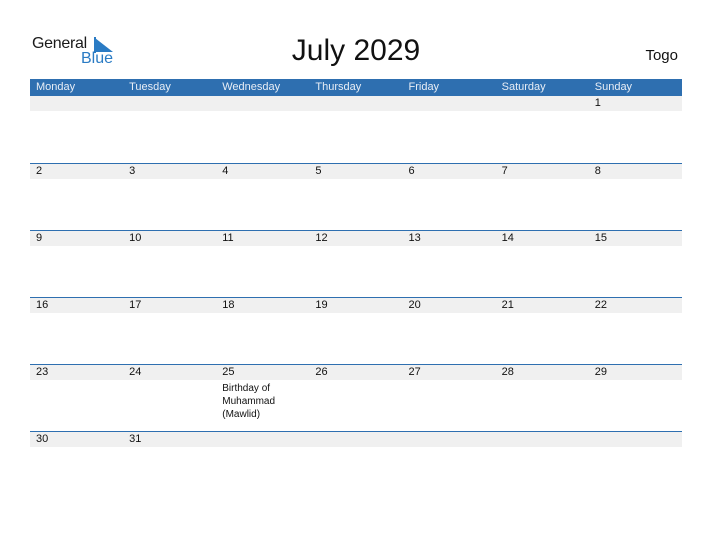 The image size is (712, 550). I want to click on week-row: 16 17 18 19 20 21 22, so click(356, 330).